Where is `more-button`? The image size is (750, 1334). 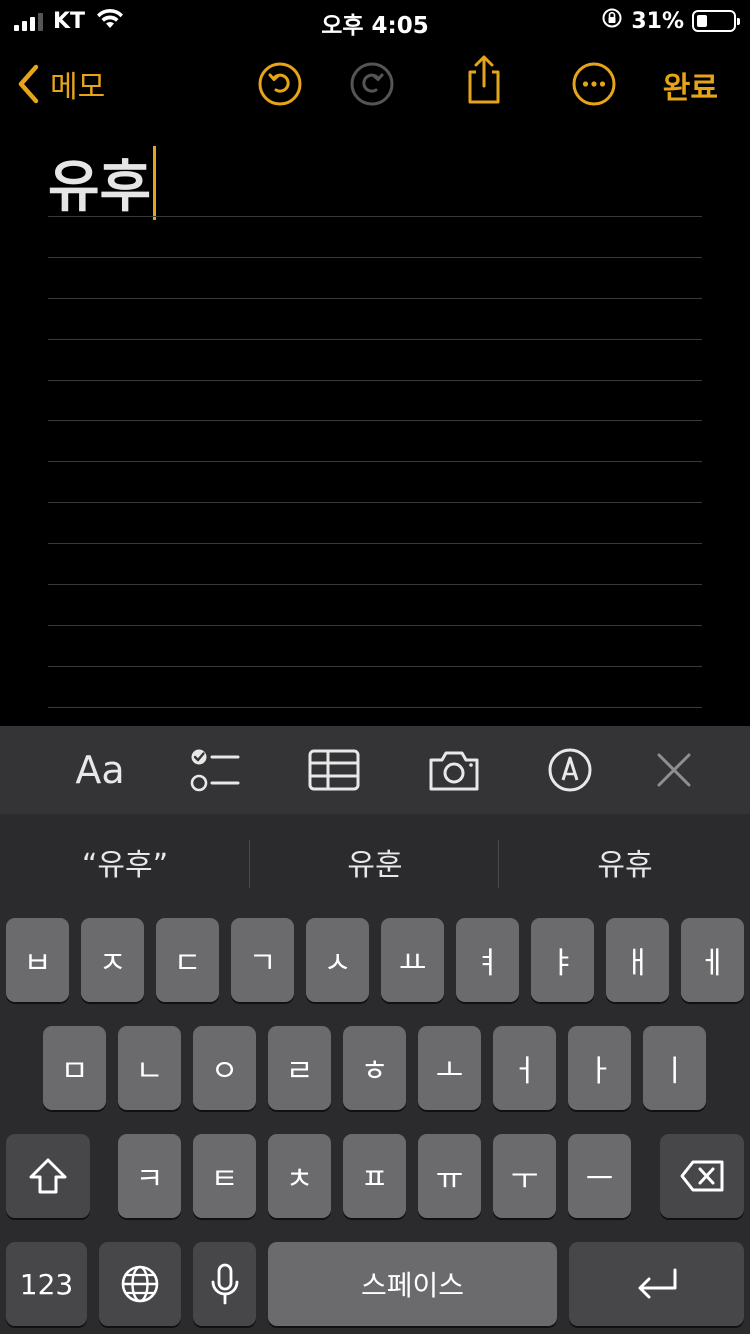
more-button is located at coordinates (594, 84).